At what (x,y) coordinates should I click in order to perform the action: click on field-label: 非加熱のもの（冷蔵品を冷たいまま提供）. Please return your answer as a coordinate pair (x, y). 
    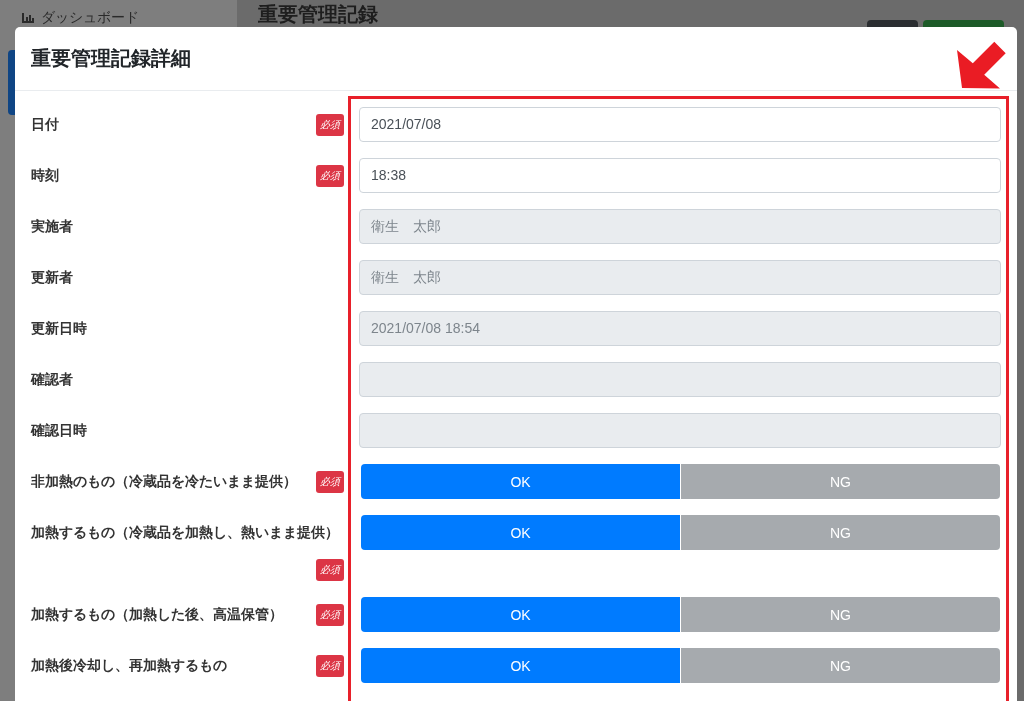
    Looking at the image, I should click on (164, 481).